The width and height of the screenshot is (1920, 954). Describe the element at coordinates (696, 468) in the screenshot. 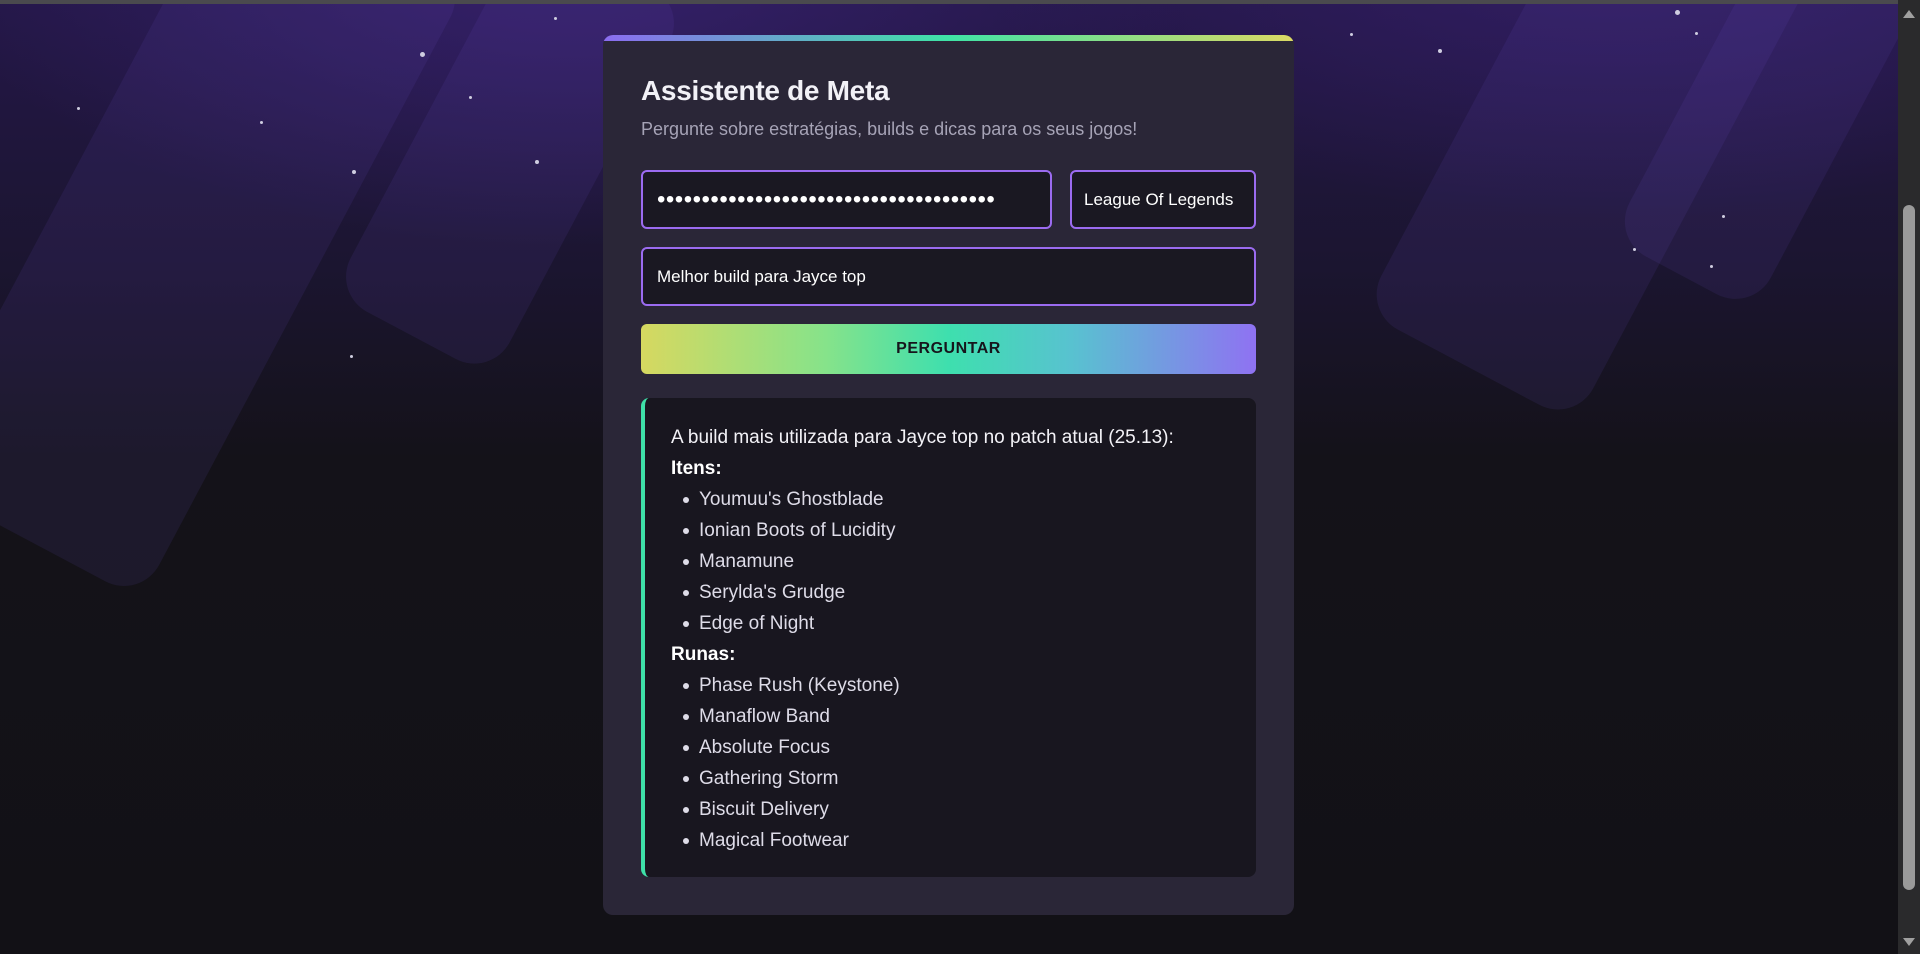

I see `items-heading: Itens:` at that location.